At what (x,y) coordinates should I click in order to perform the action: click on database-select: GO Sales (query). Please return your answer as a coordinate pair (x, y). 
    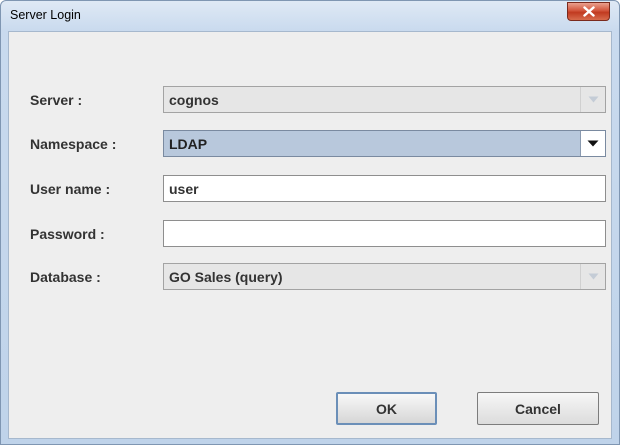
    Looking at the image, I should click on (384, 276).